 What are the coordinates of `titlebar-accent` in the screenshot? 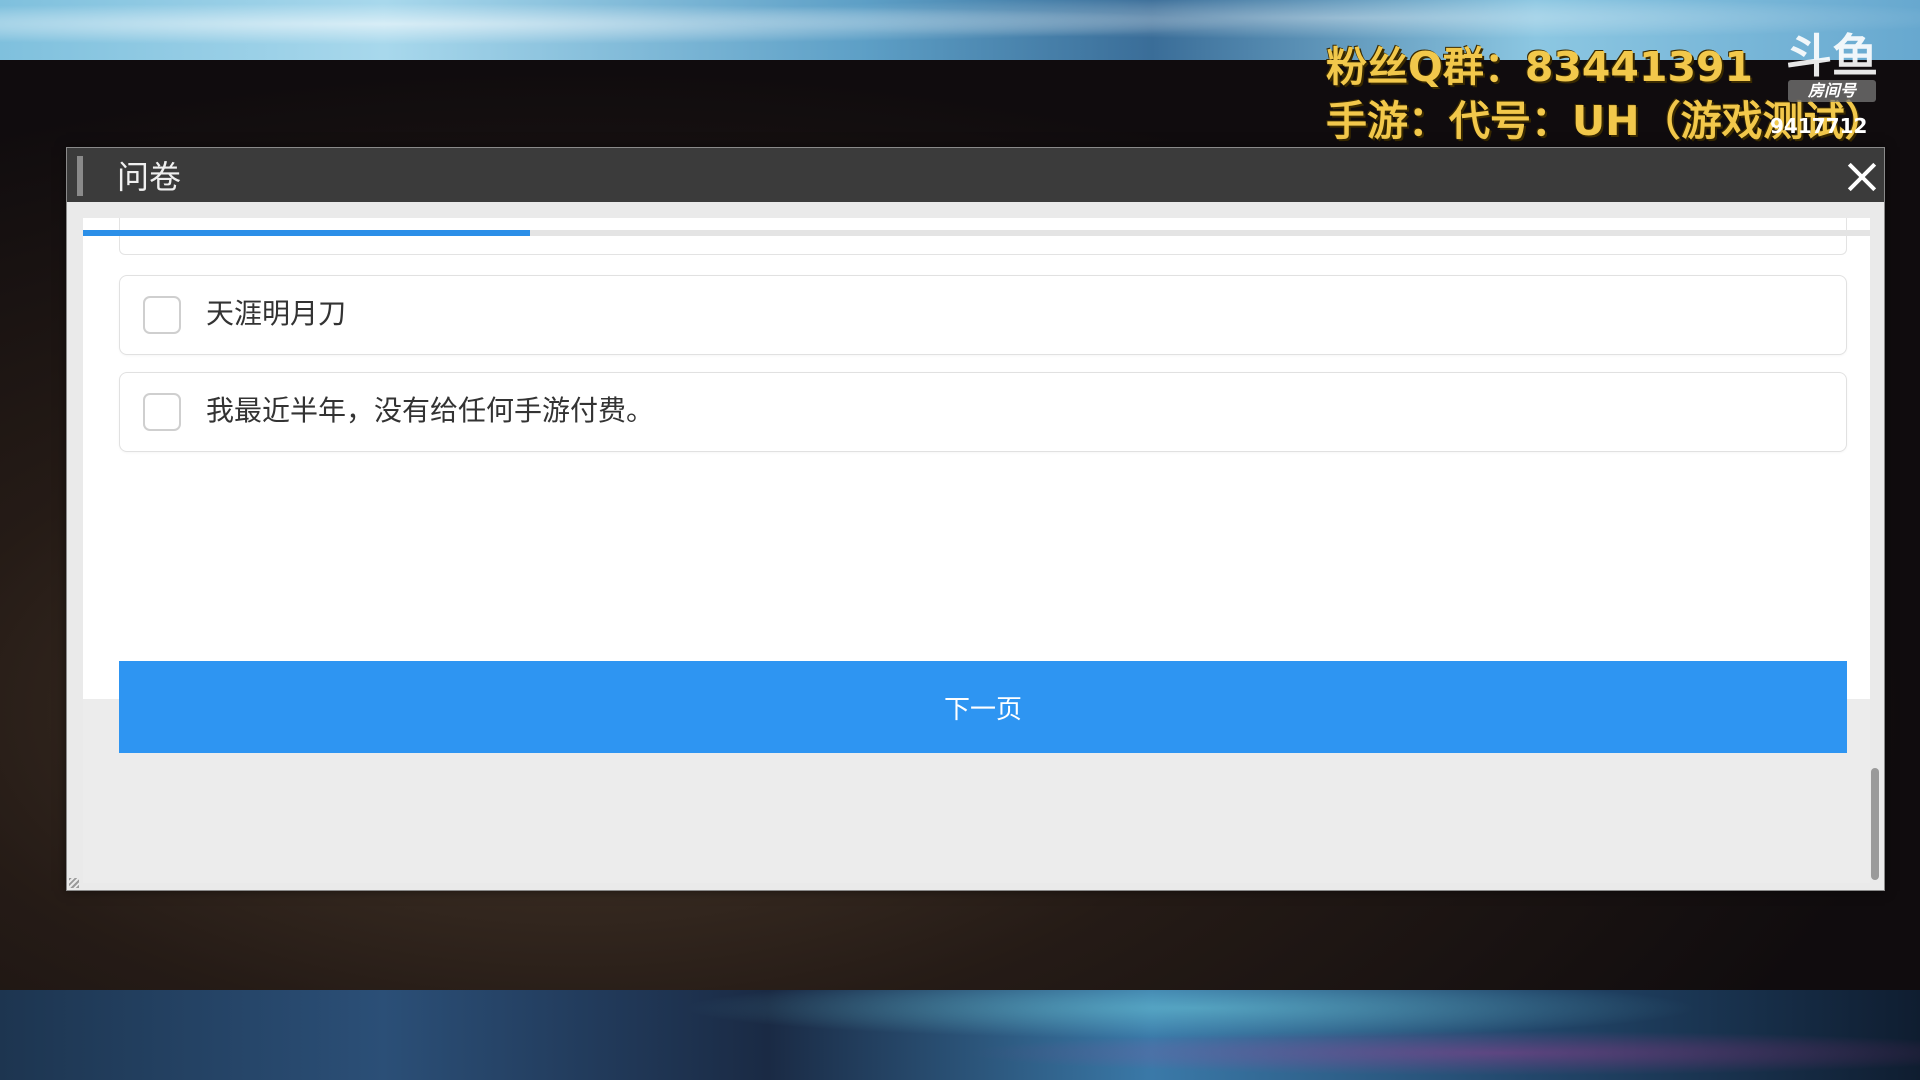 It's located at (80, 176).